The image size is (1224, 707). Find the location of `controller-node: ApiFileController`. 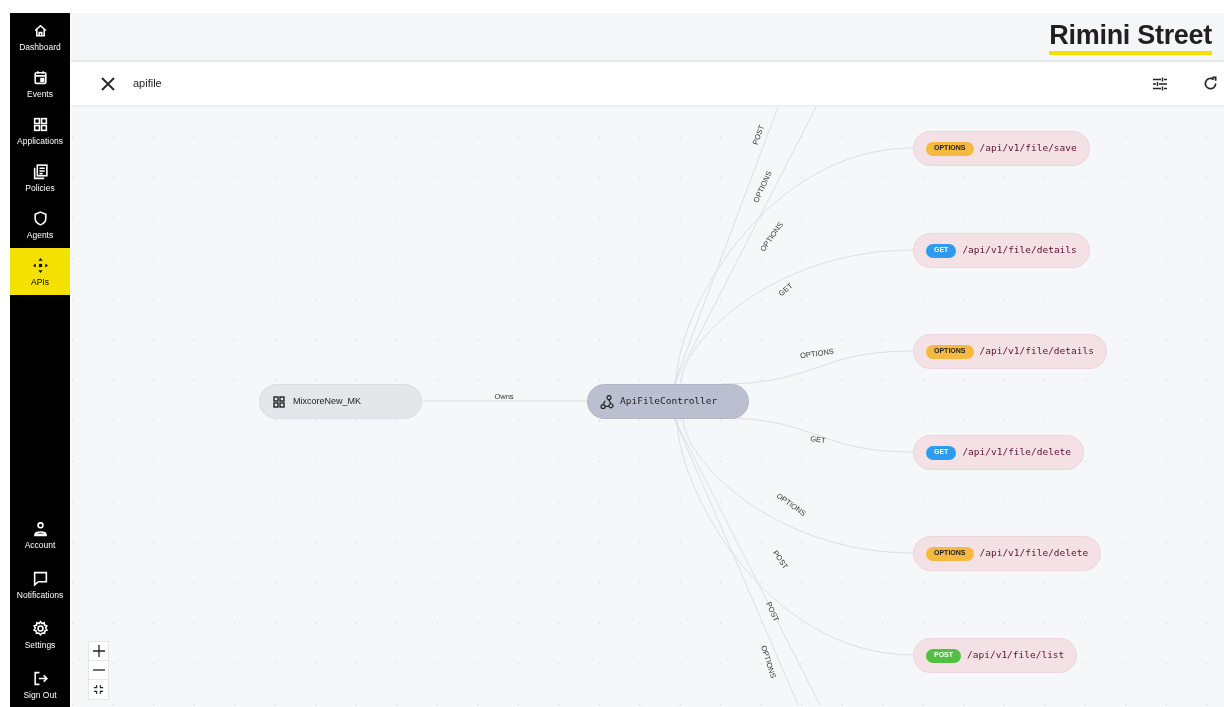

controller-node: ApiFileController is located at coordinates (668, 401).